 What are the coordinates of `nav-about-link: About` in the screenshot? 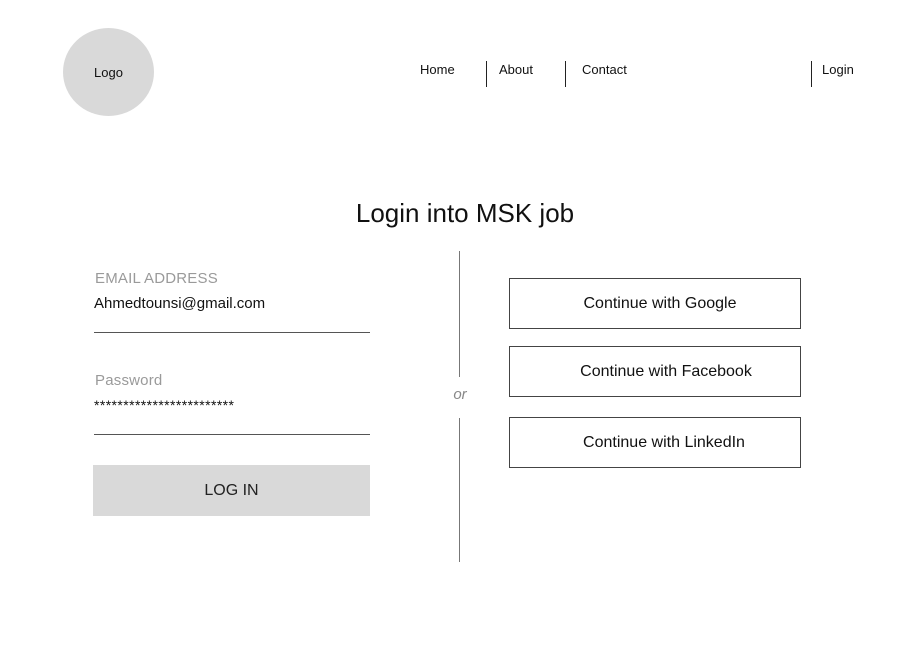 It's located at (516, 69).